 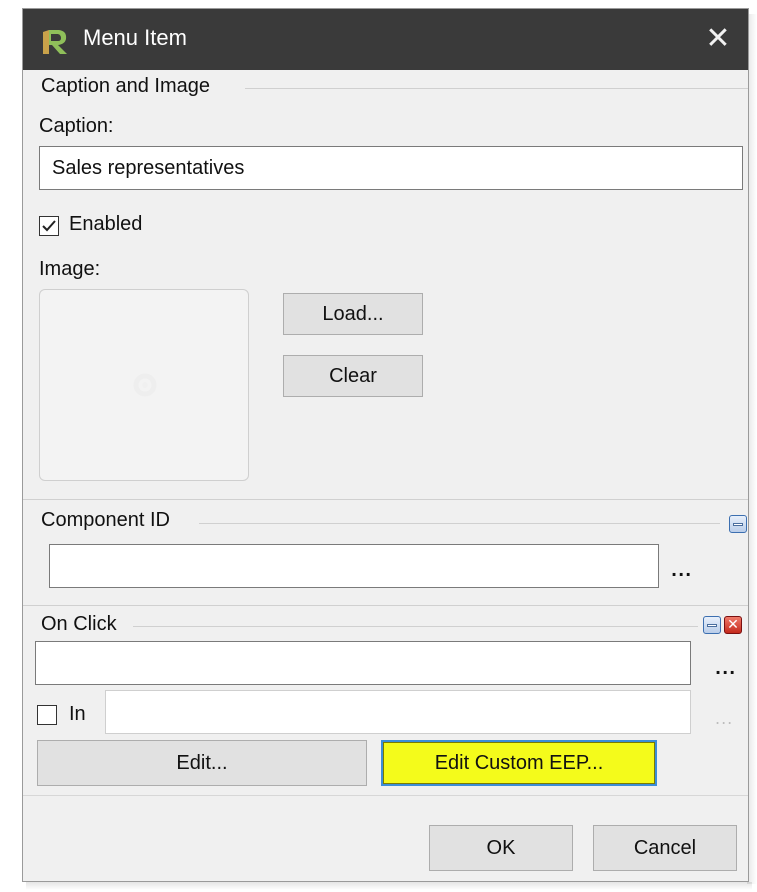 I want to click on clear-button: Clear, so click(x=353, y=376).